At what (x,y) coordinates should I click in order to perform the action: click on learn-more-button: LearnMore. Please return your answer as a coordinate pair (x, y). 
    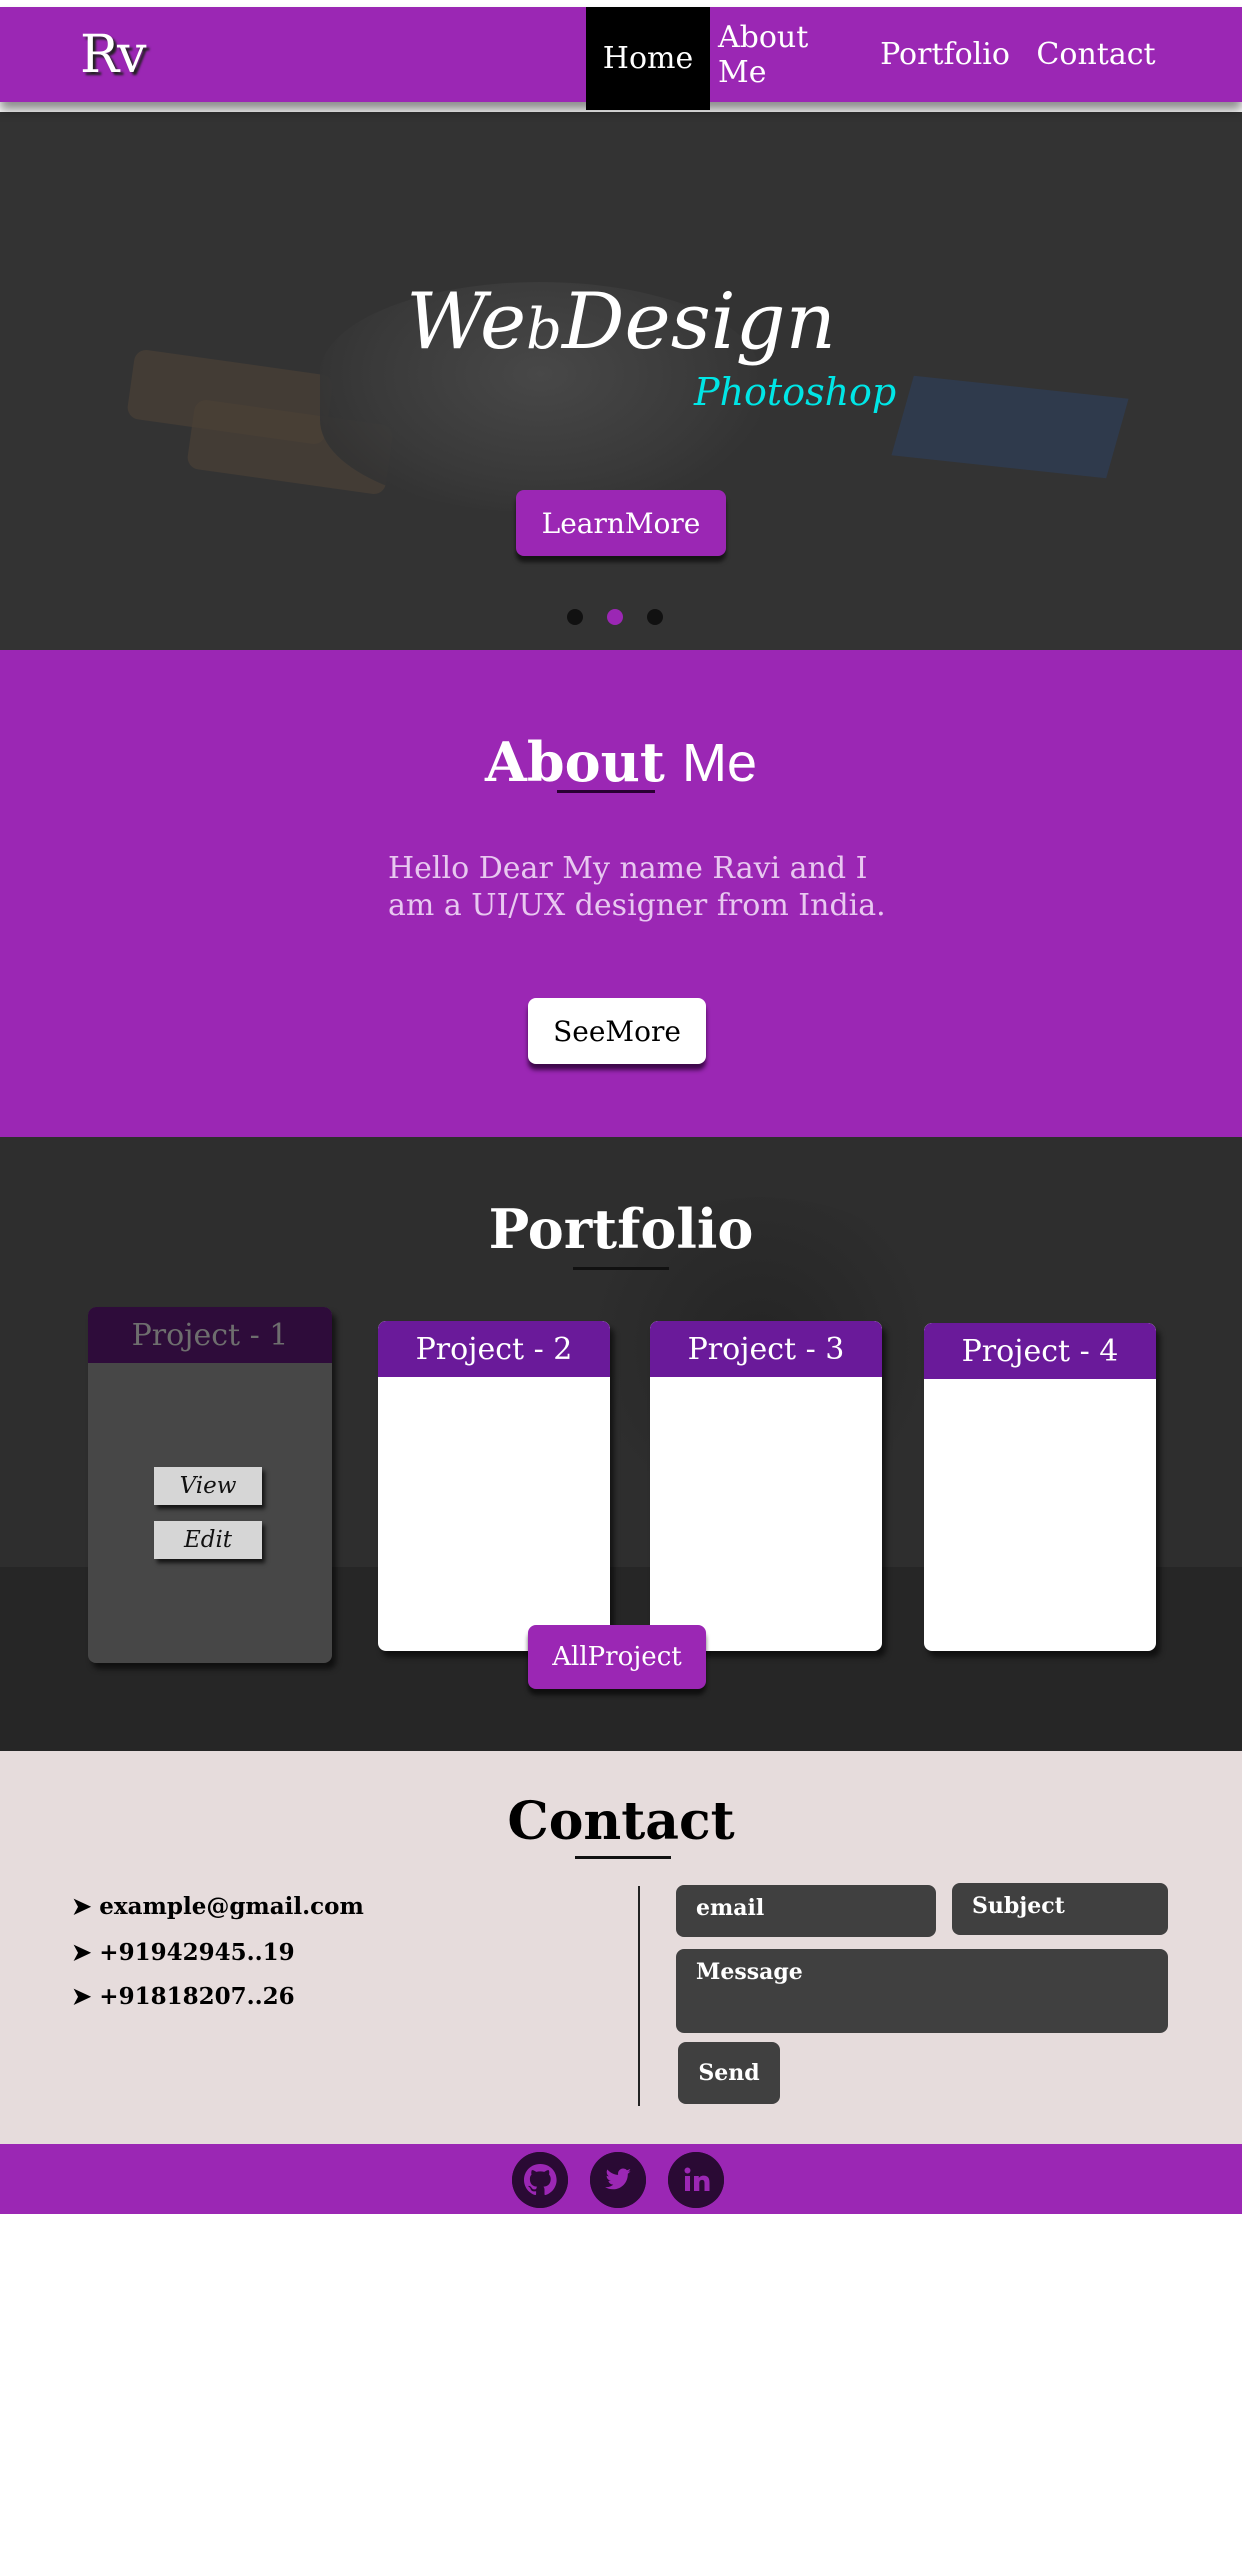
    Looking at the image, I should click on (621, 523).